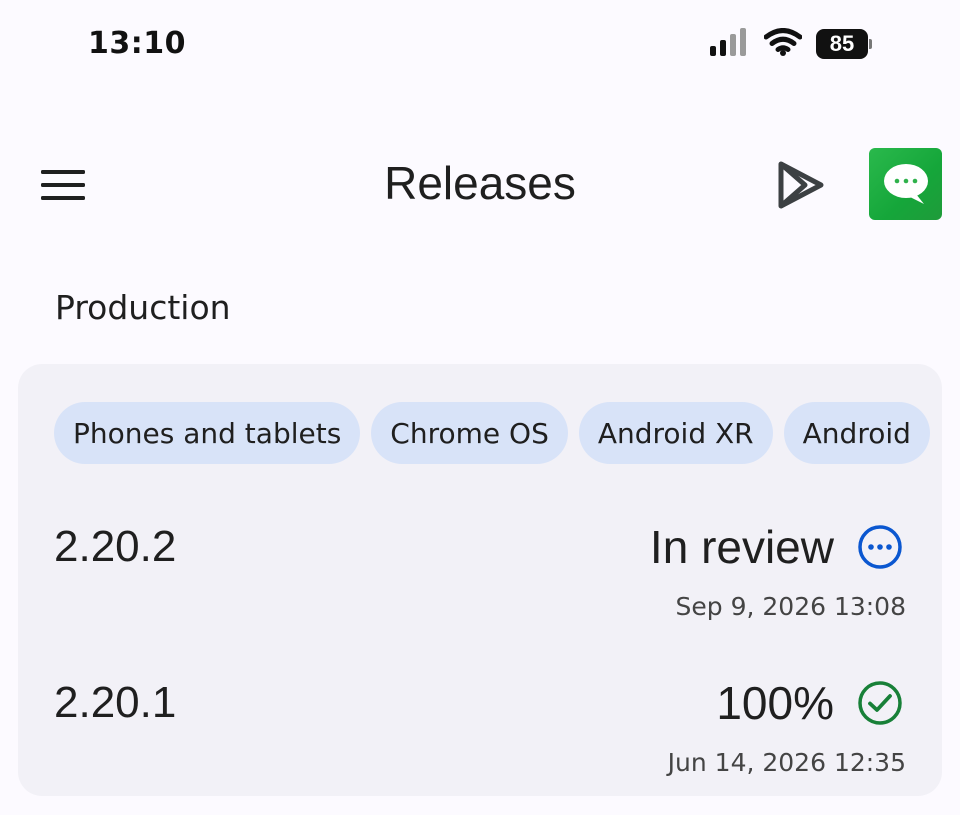  What do you see at coordinates (115, 546) in the screenshot?
I see `release-version: 2.20.2` at bounding box center [115, 546].